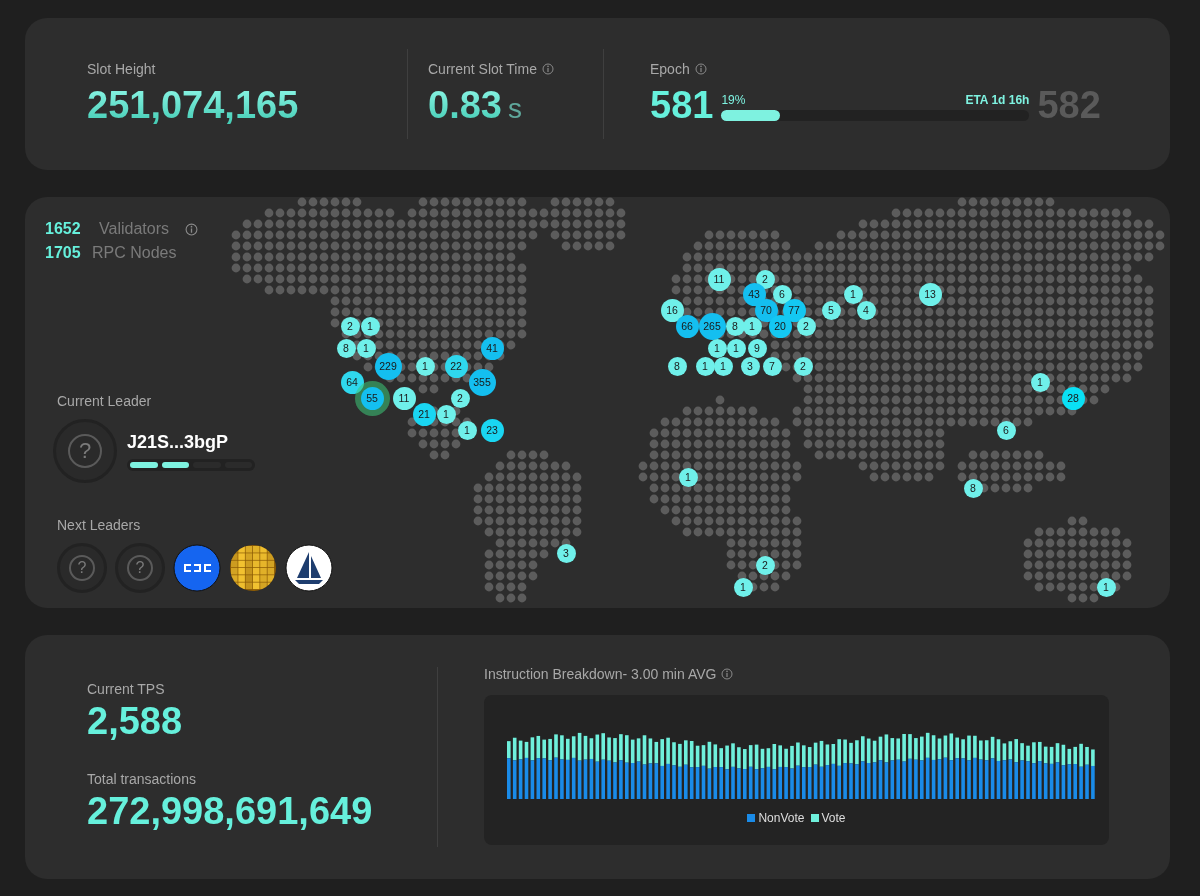  What do you see at coordinates (134, 229) in the screenshot?
I see `validators-label: Validators` at bounding box center [134, 229].